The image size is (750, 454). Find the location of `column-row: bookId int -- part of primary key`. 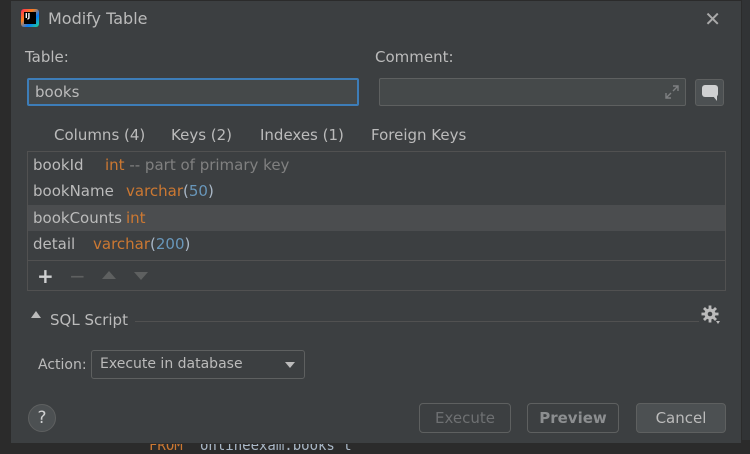

column-row: bookId int -- part of primary key is located at coordinates (376, 165).